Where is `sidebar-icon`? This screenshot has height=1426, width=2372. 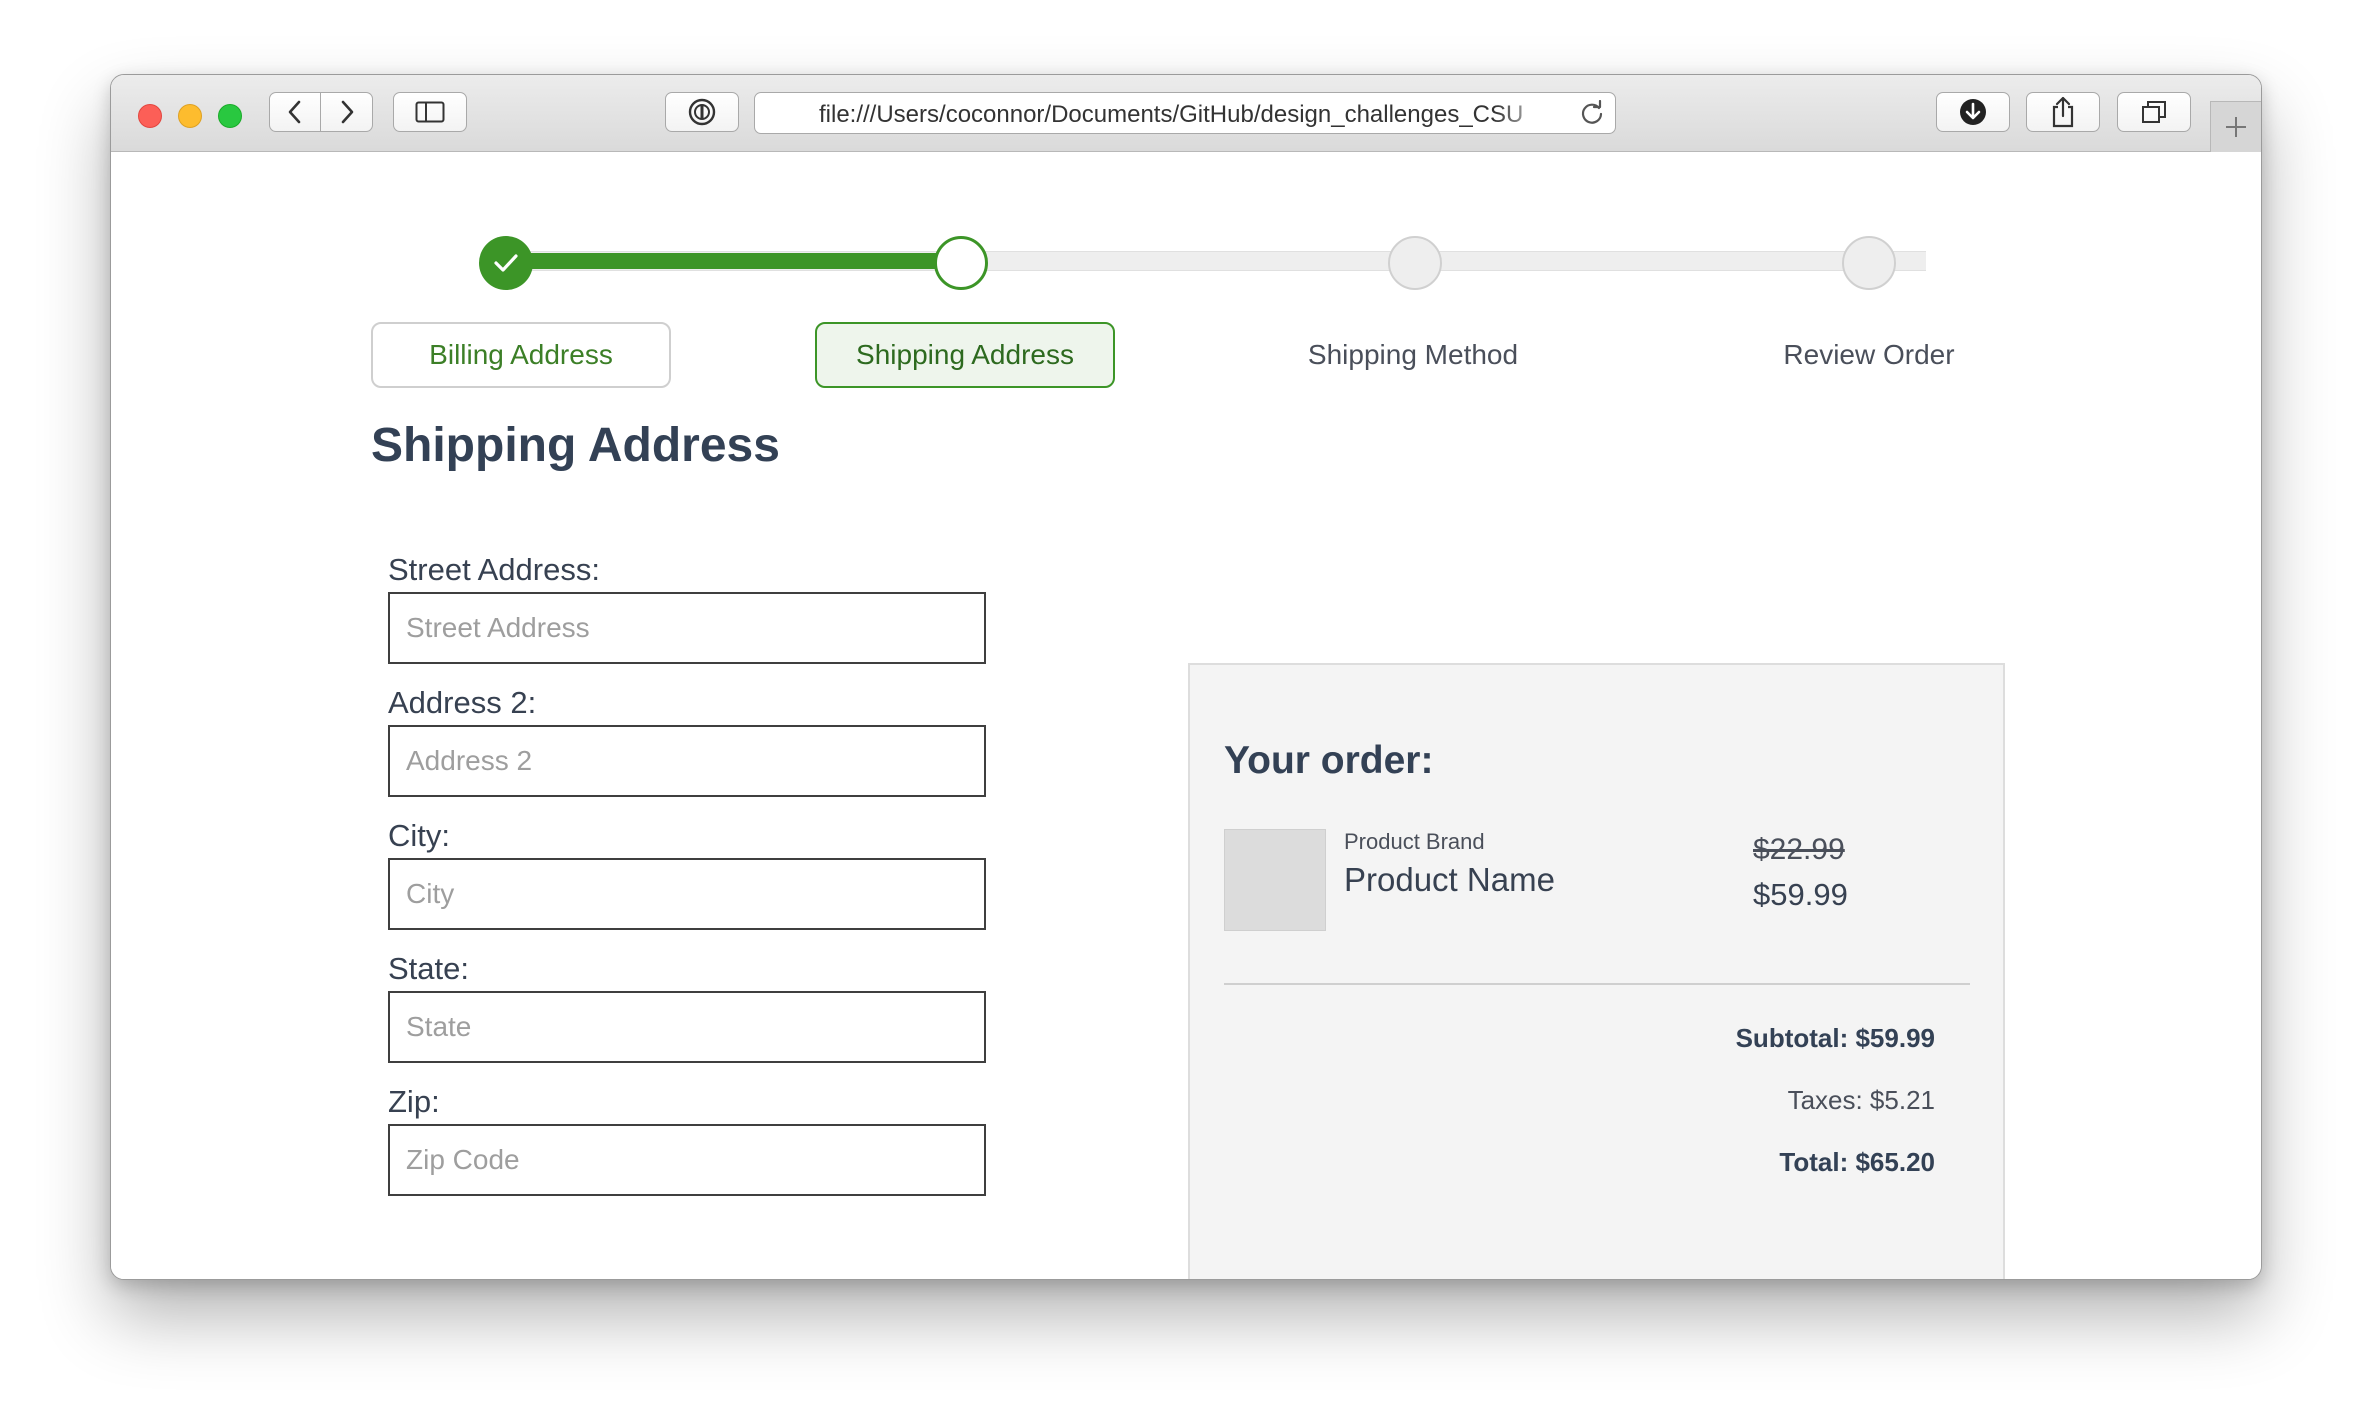
sidebar-icon is located at coordinates (430, 112).